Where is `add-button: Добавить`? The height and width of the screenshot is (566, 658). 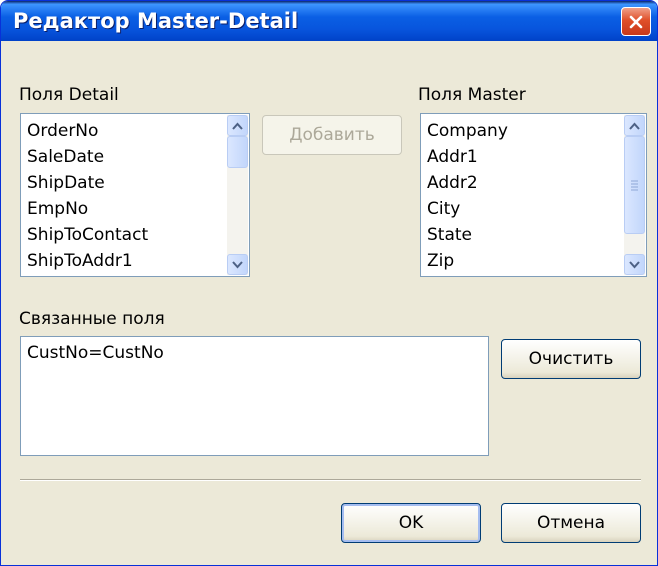 add-button: Добавить is located at coordinates (332, 135).